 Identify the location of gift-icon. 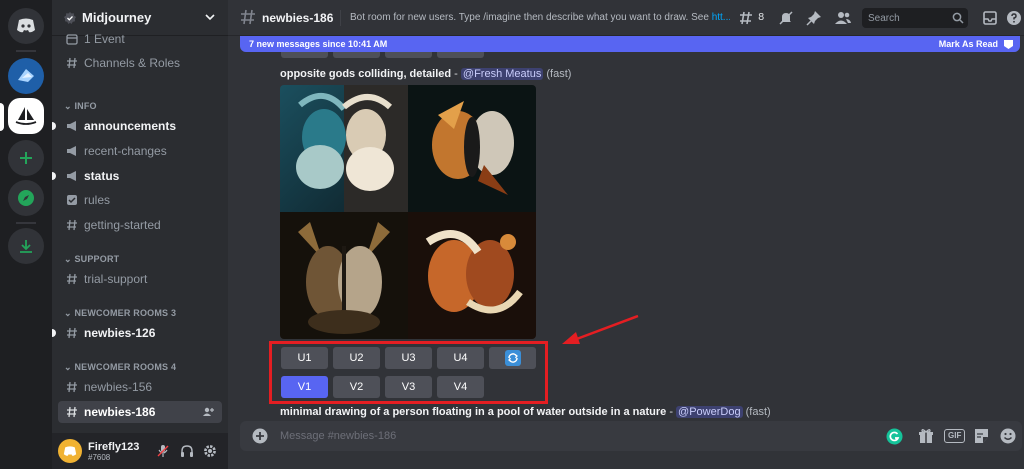
(926, 436).